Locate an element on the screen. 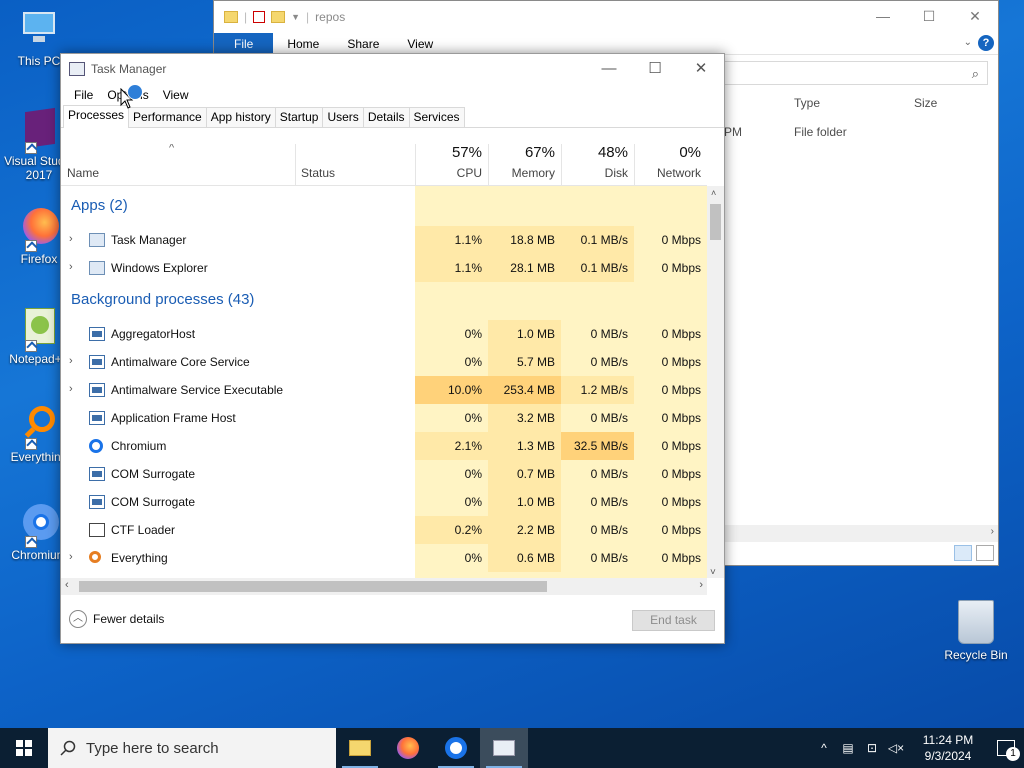 Image resolution: width=1024 pixels, height=768 pixels. ribbon-tab-view: View is located at coordinates (420, 44).